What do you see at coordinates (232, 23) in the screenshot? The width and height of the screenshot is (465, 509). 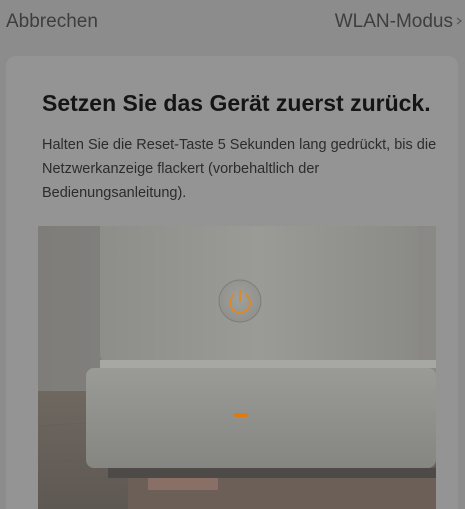 I see `top-navigation-bar: Abbrechen WLAN-Modus` at bounding box center [232, 23].